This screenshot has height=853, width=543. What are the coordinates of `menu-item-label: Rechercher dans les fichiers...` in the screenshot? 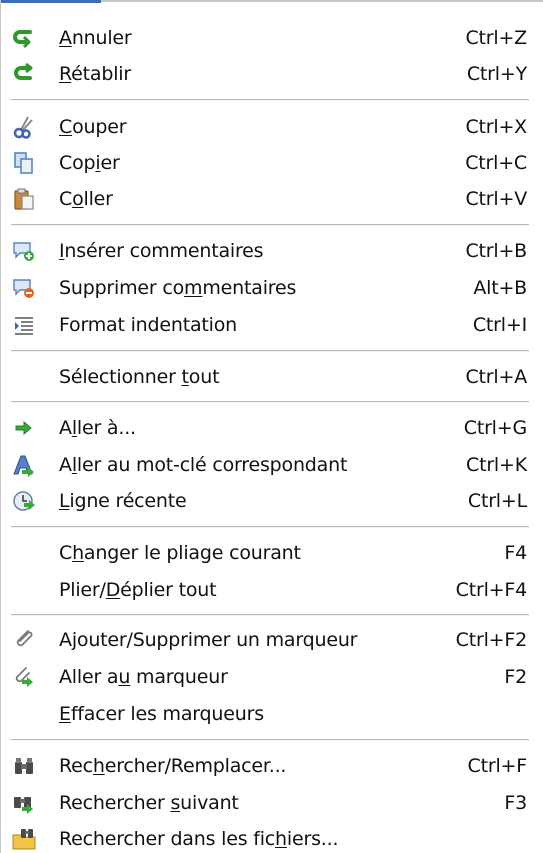 It's located at (199, 839).